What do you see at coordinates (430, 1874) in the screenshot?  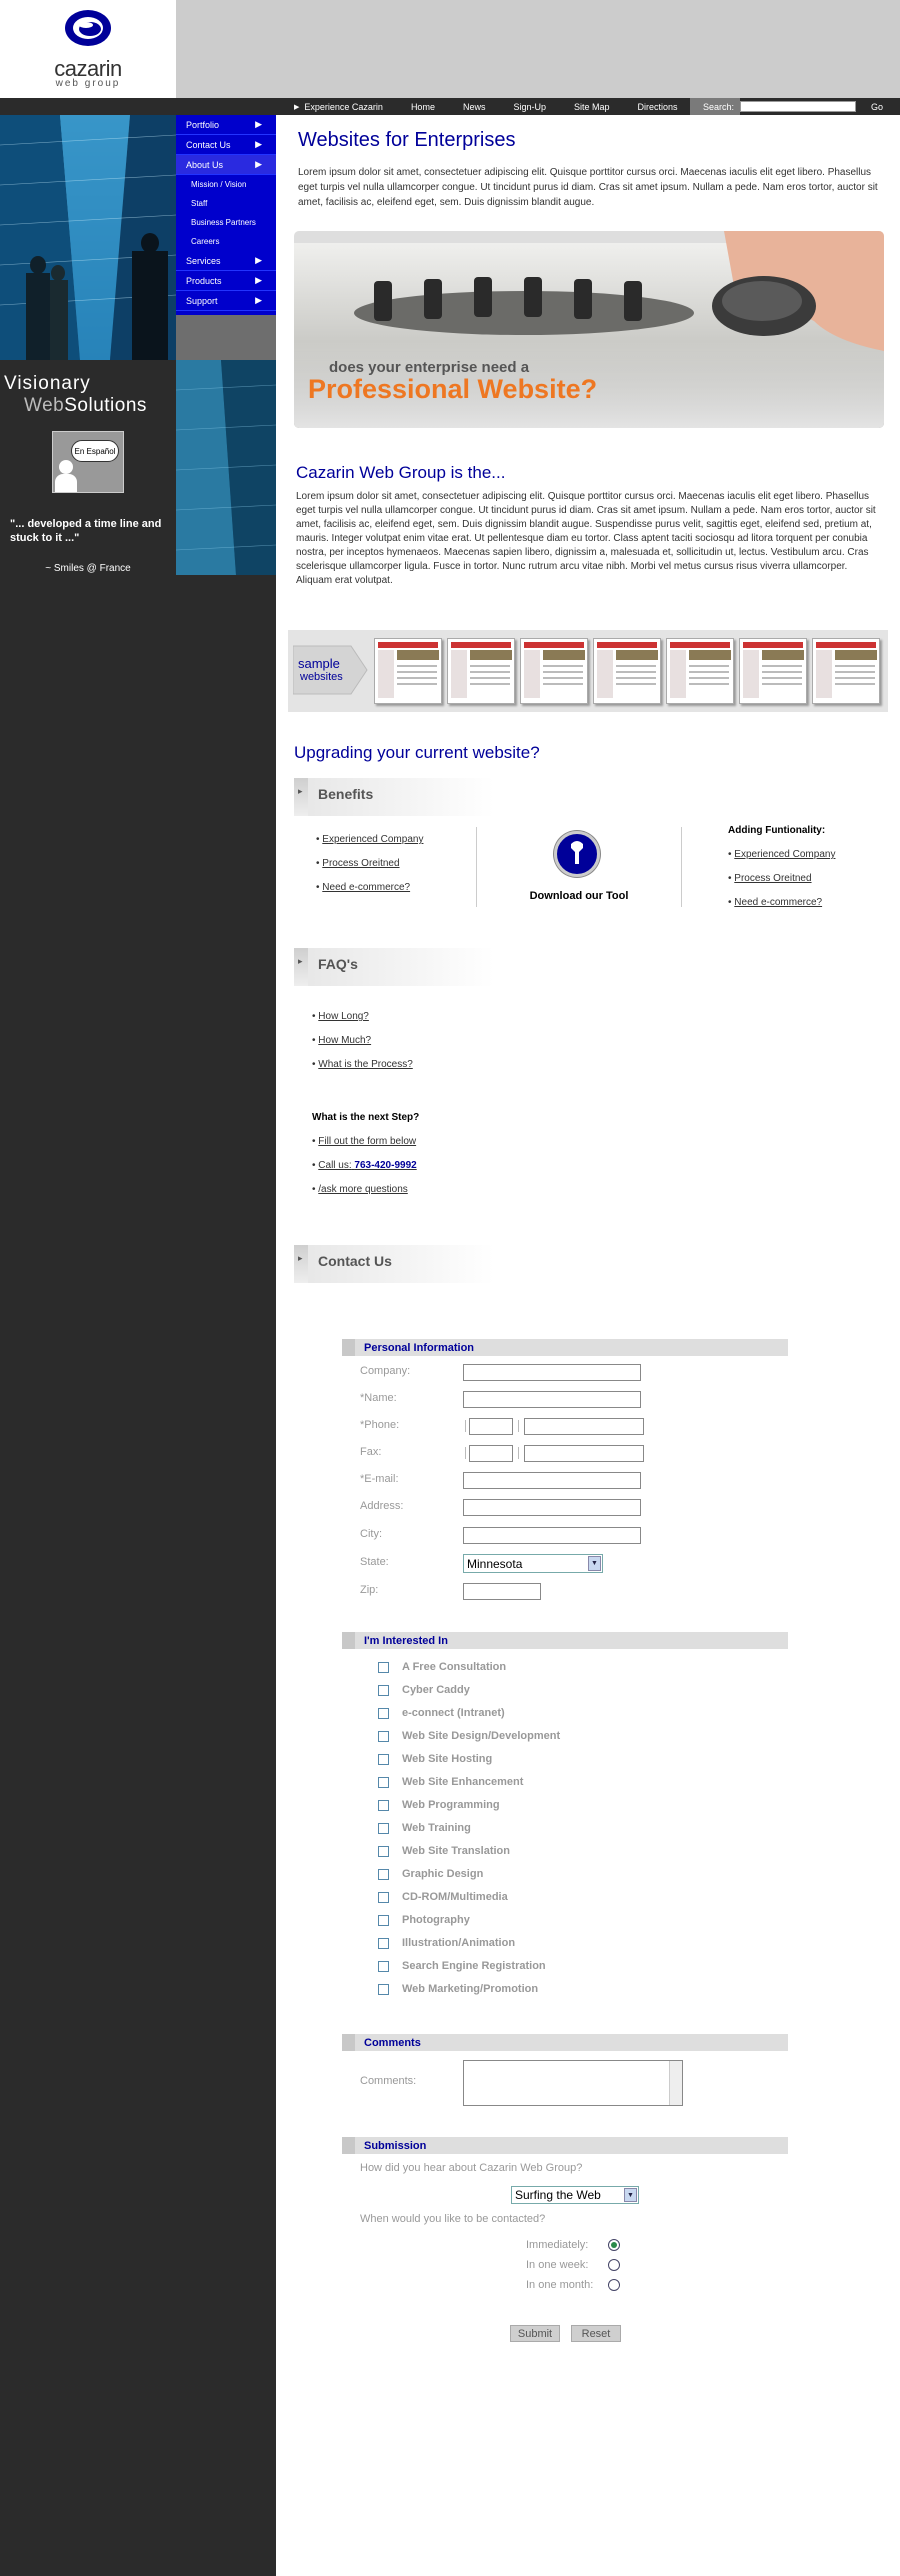 I see `interest-option: Graphic Design` at bounding box center [430, 1874].